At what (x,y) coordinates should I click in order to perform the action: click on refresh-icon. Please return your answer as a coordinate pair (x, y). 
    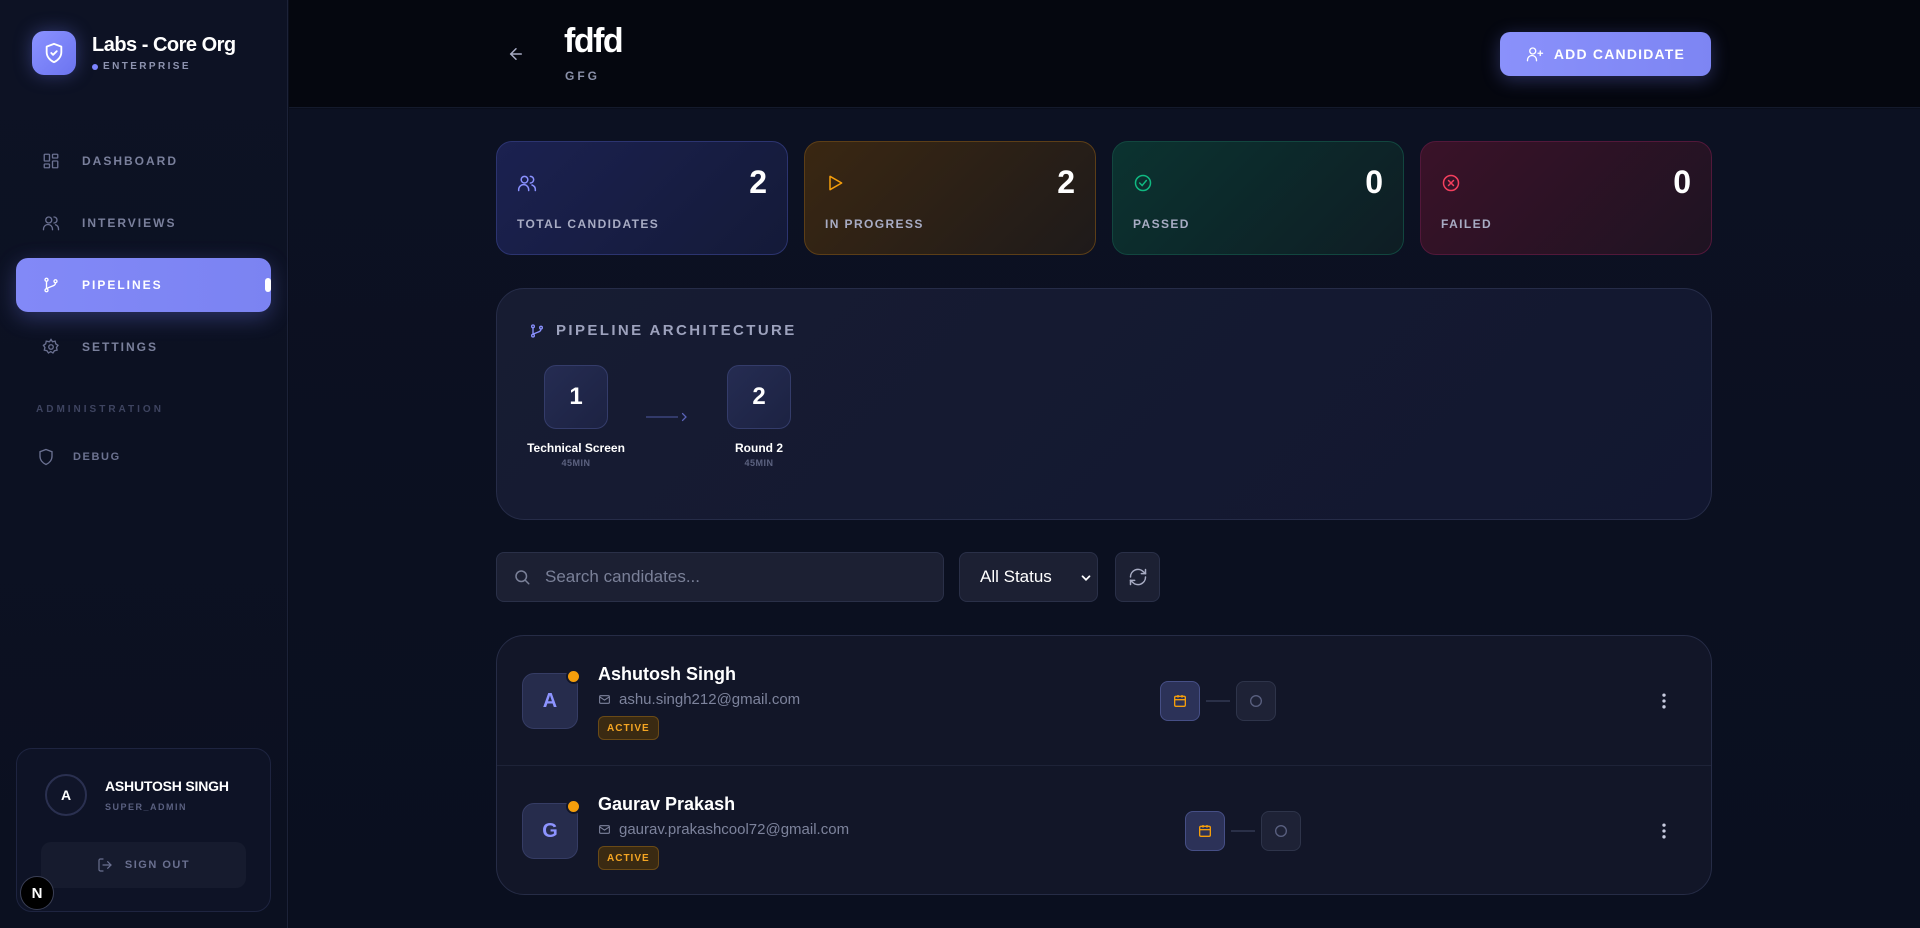
    Looking at the image, I should click on (1137, 577).